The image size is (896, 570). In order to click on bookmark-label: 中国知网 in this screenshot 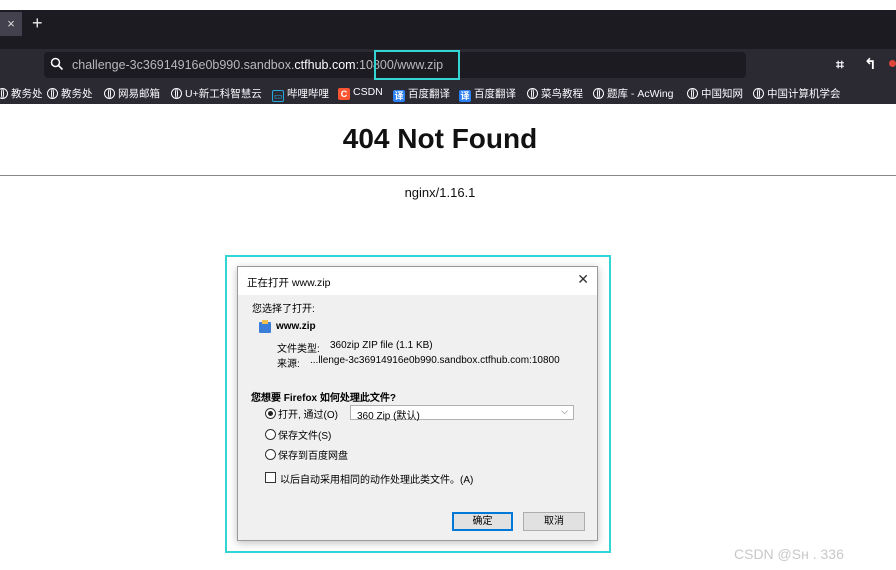, I will do `click(722, 94)`.